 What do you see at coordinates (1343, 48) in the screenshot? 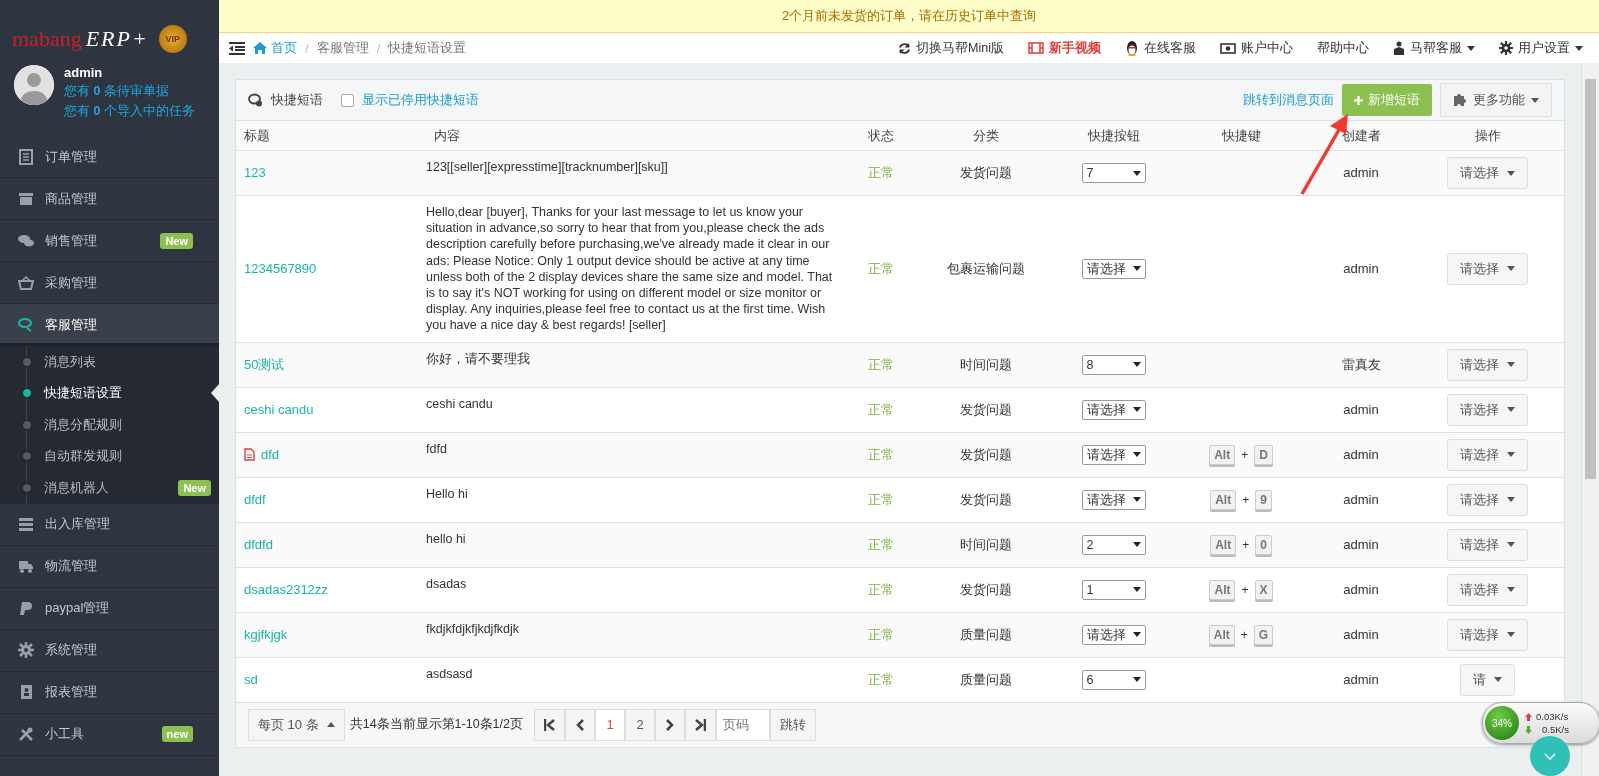
I see `nav-link: 帮助中心` at bounding box center [1343, 48].